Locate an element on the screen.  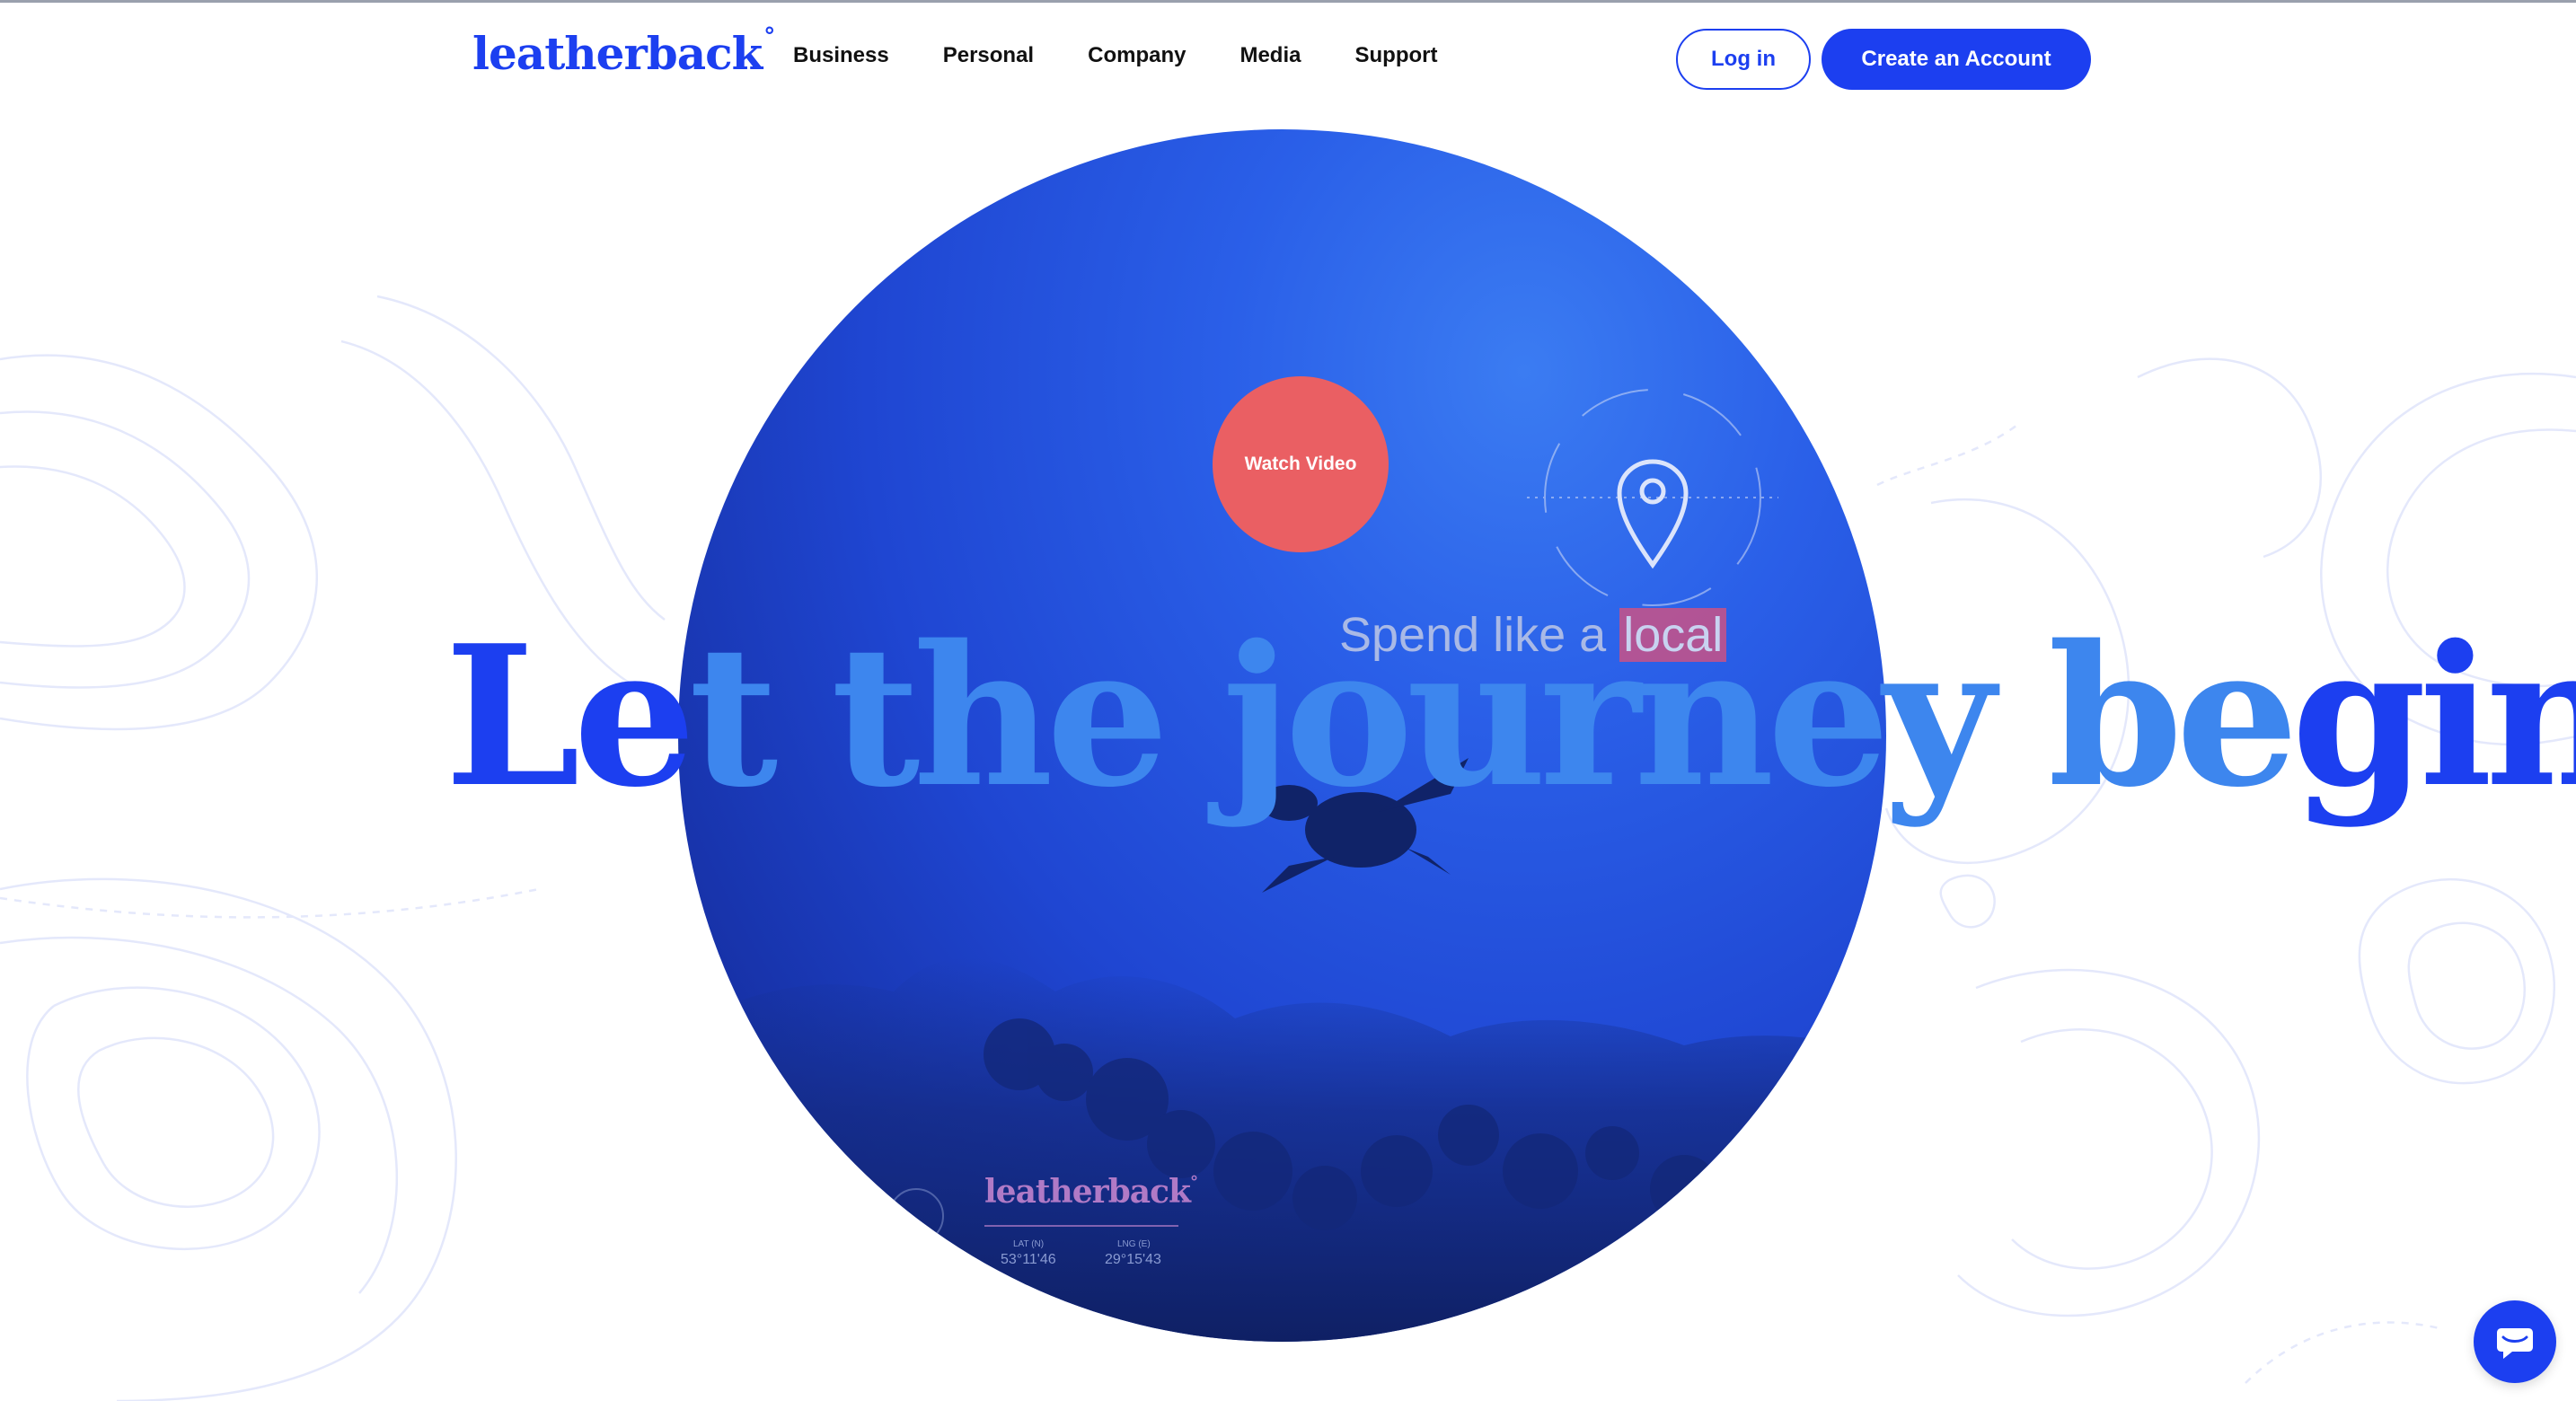
create-account-button: Create an Account is located at coordinates (1956, 59).